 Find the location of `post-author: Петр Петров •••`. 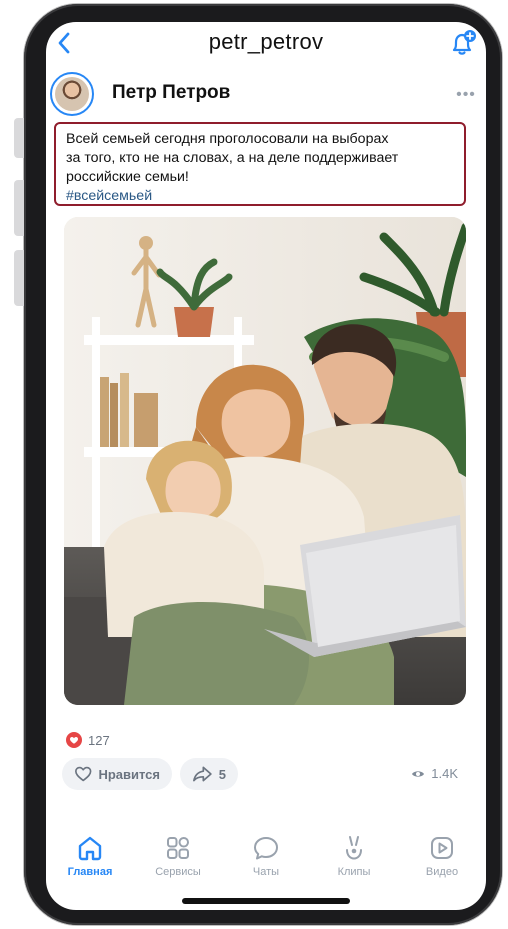

post-author: Петр Петров ••• is located at coordinates (265, 96).